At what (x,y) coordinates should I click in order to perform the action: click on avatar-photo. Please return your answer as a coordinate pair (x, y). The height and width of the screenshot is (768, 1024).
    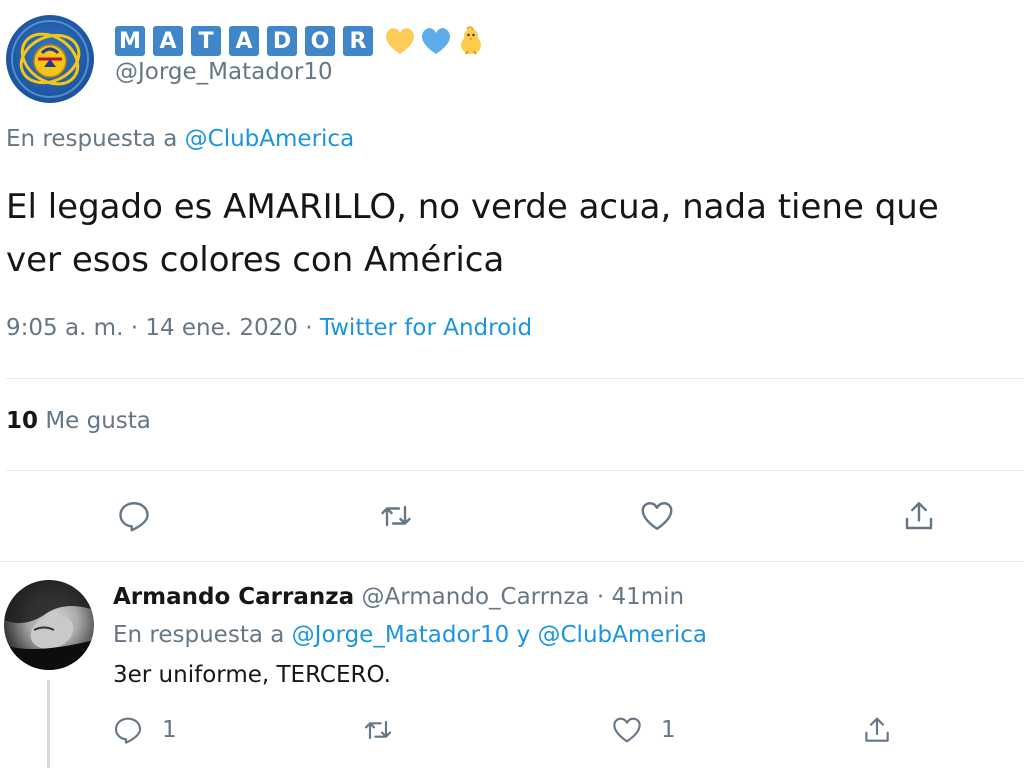
    Looking at the image, I should click on (49, 625).